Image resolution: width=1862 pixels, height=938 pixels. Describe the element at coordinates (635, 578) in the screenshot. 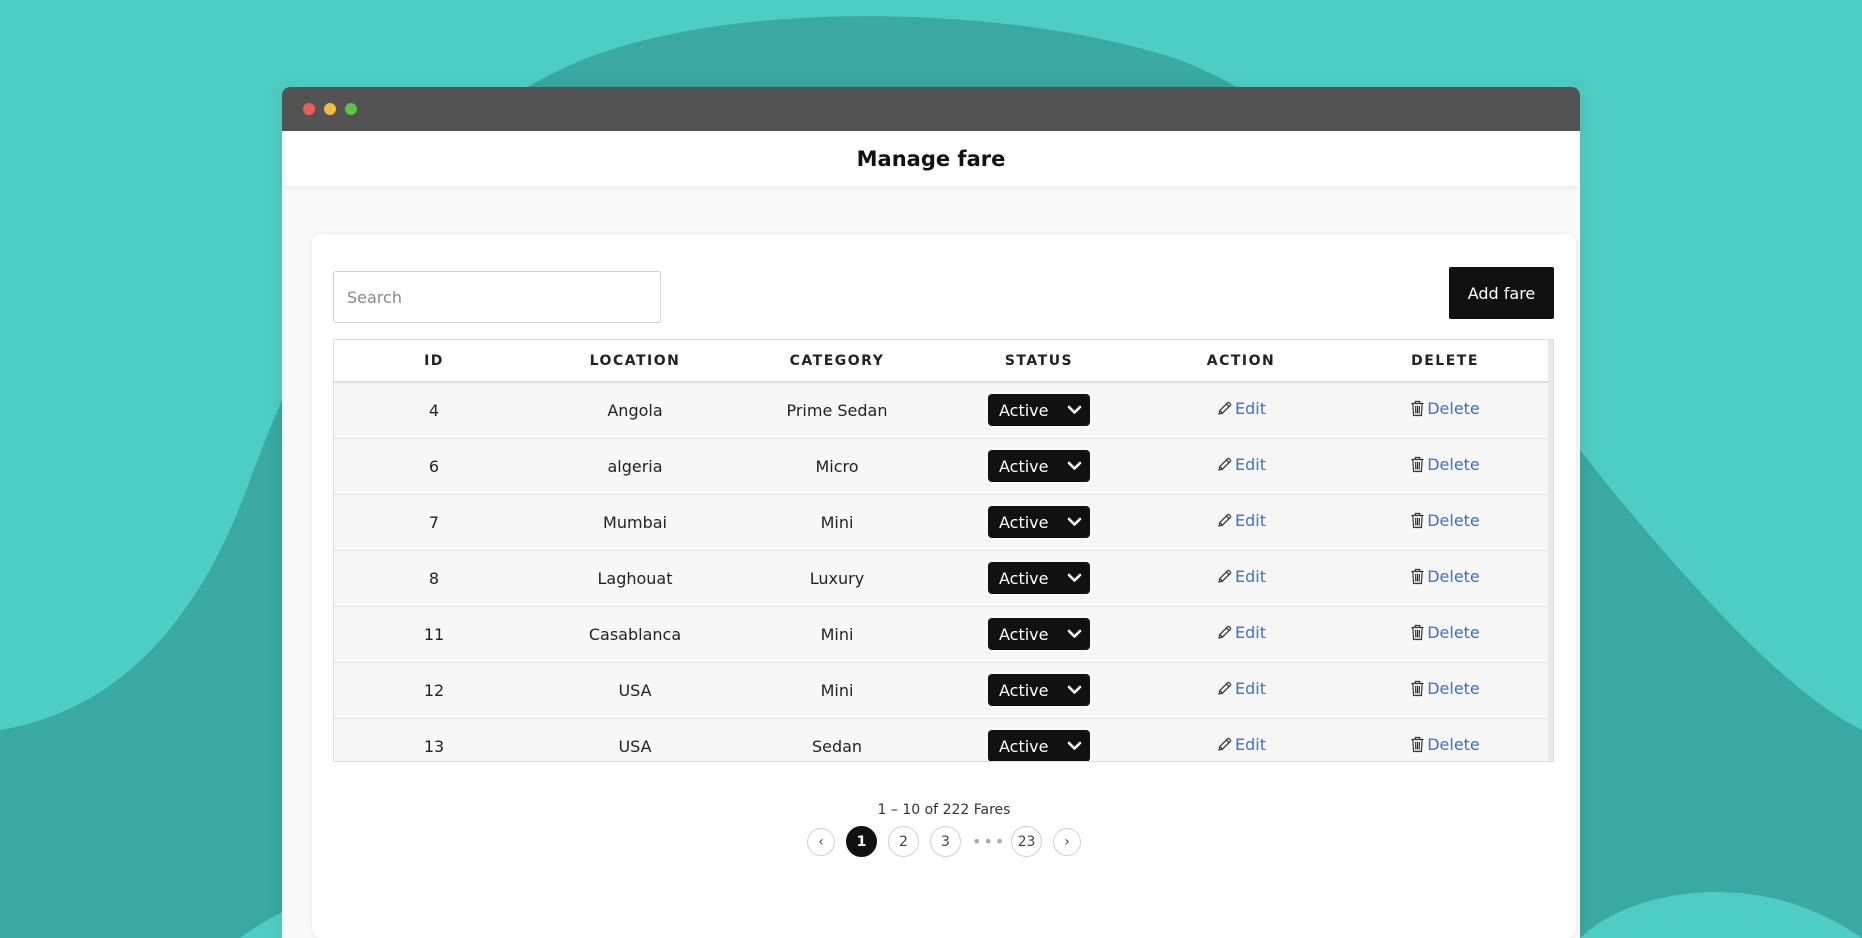

I see `cell-location: Laghouat` at that location.